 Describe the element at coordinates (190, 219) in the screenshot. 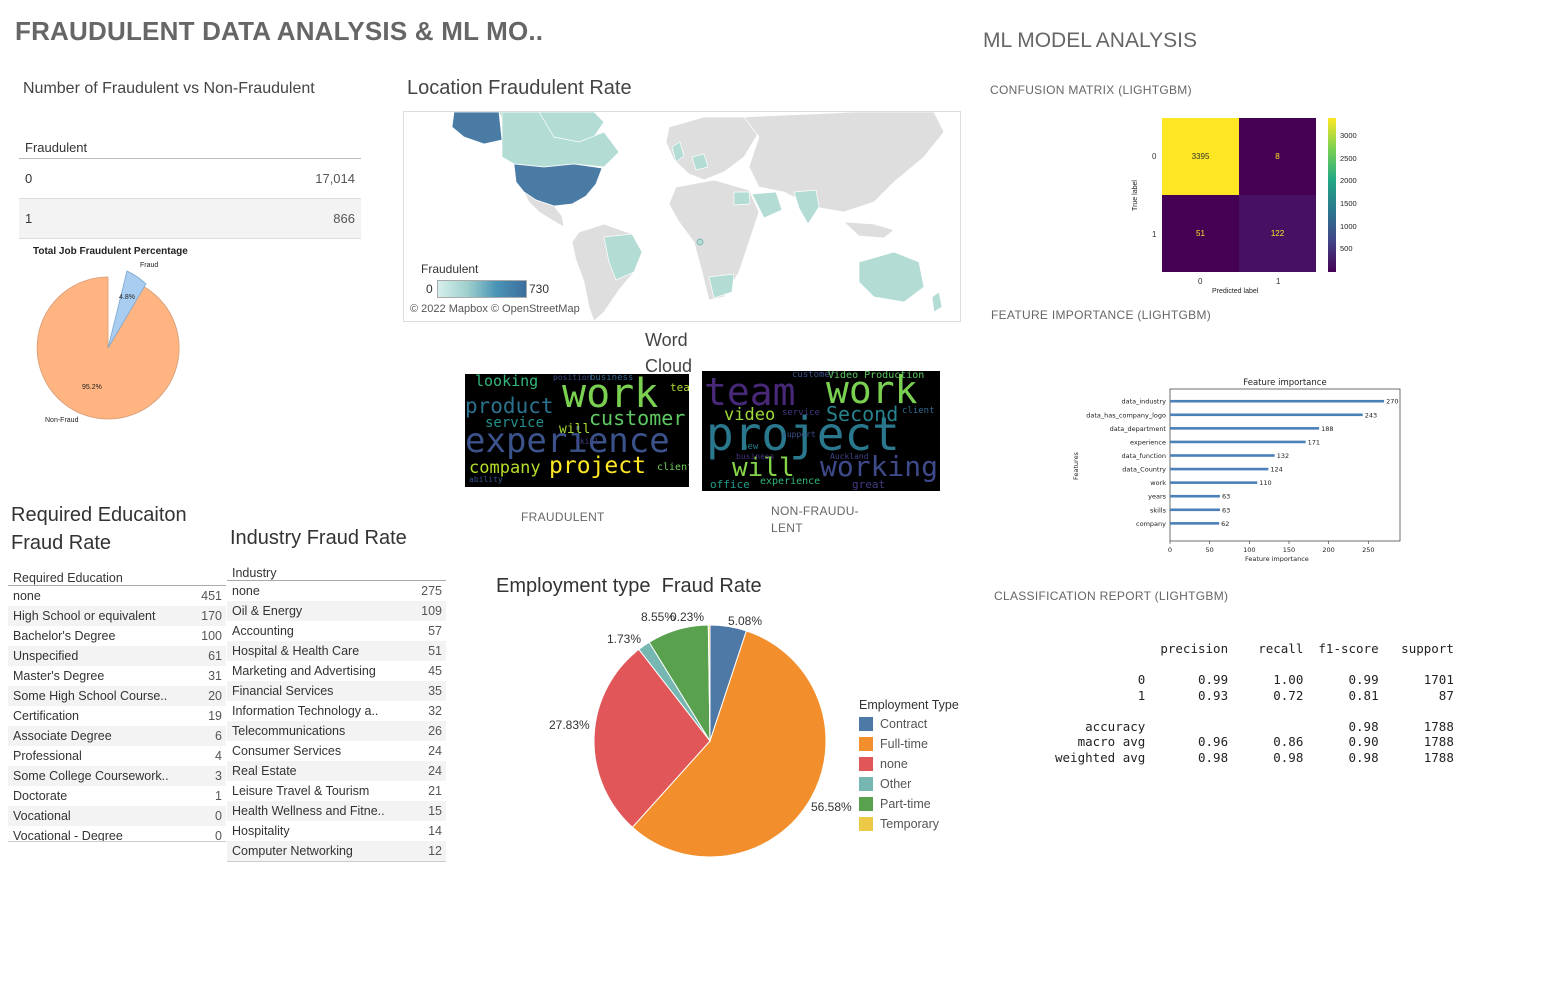

I see `table-row: 1 866` at that location.